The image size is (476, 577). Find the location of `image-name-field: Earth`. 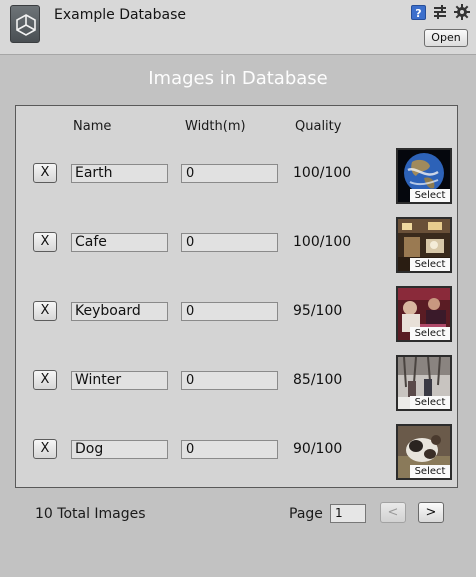

image-name-field: Earth is located at coordinates (119, 173).